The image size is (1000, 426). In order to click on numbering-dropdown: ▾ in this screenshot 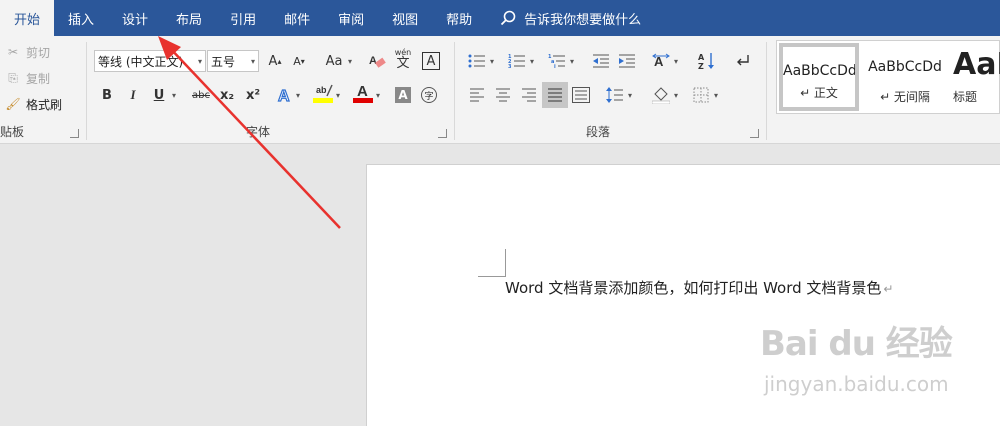, I will do `click(534, 61)`.